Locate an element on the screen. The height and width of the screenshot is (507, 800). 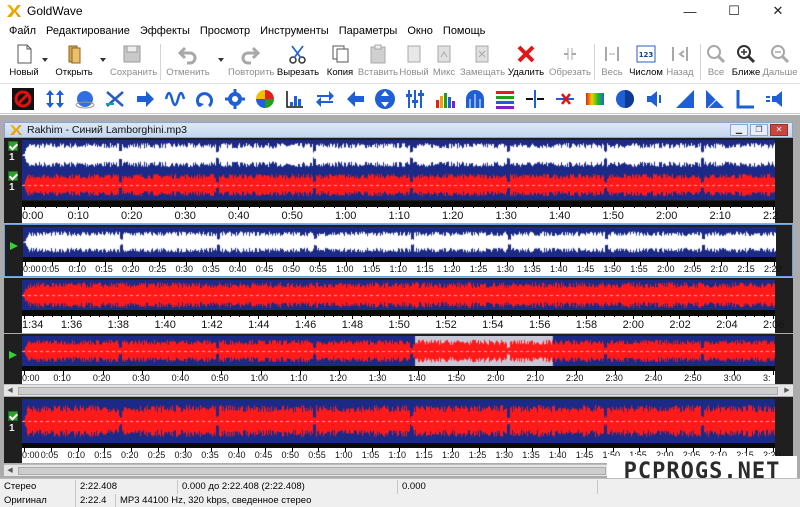
effect-arrow-left-icon is located at coordinates (355, 99).